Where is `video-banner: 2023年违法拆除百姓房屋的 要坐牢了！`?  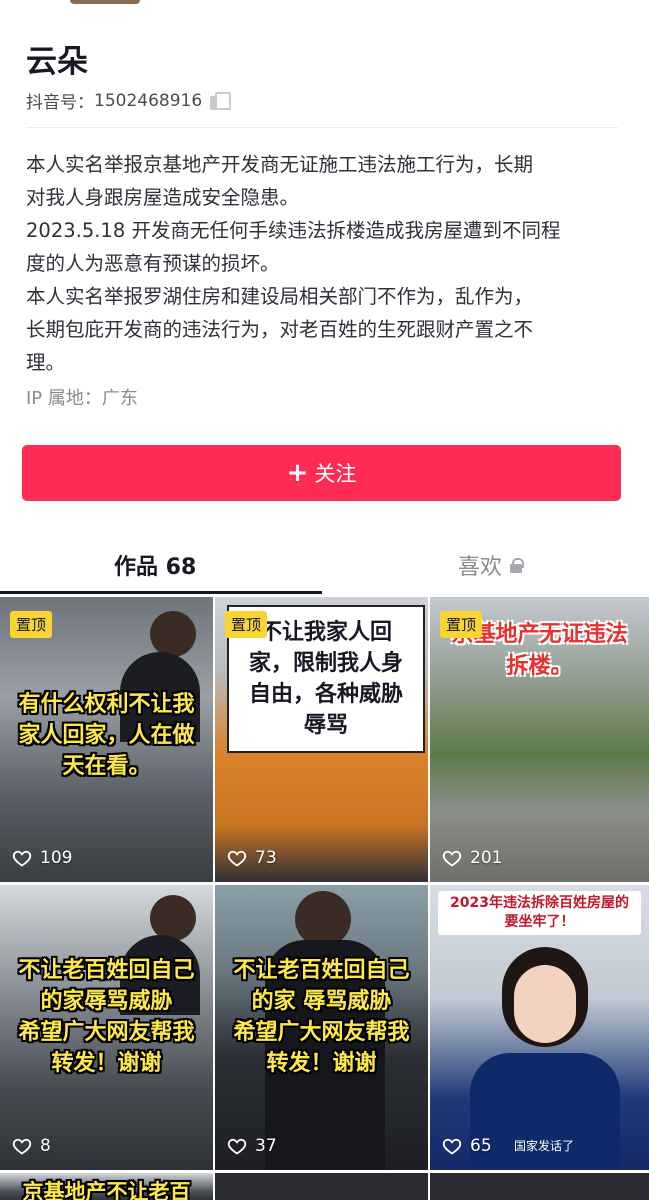 video-banner: 2023年违法拆除百姓房屋的 要坐牢了！ is located at coordinates (539, 913).